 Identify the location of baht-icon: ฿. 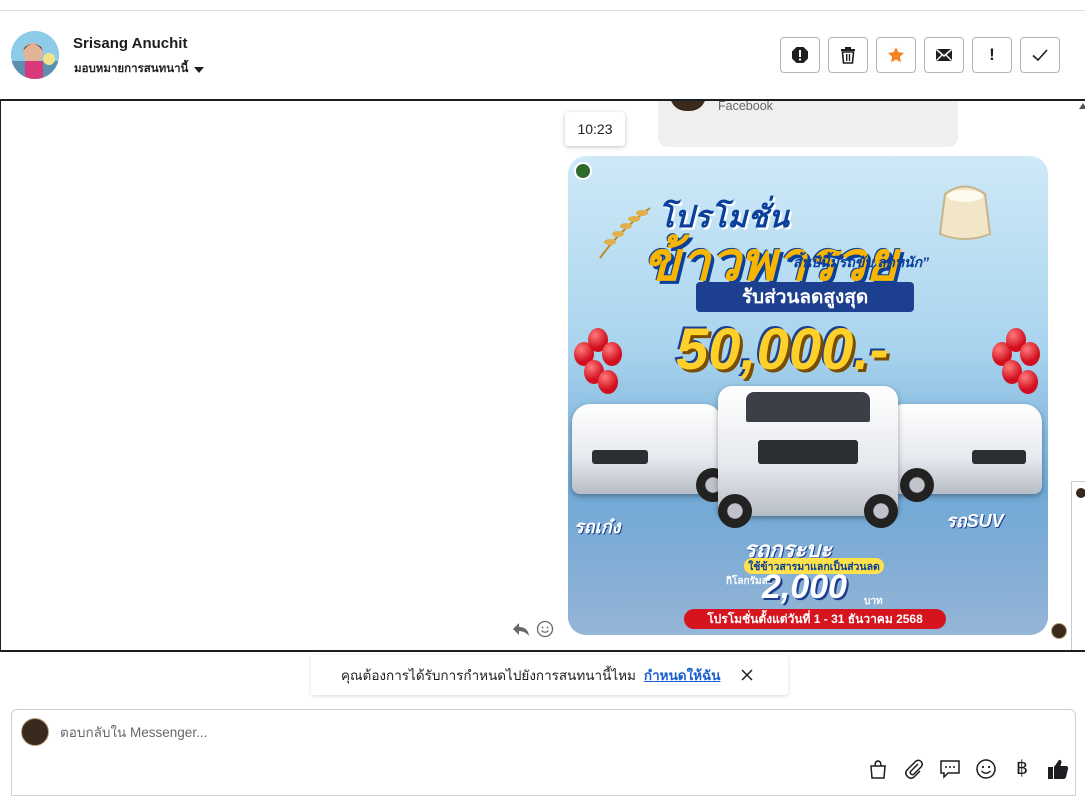
(1022, 768).